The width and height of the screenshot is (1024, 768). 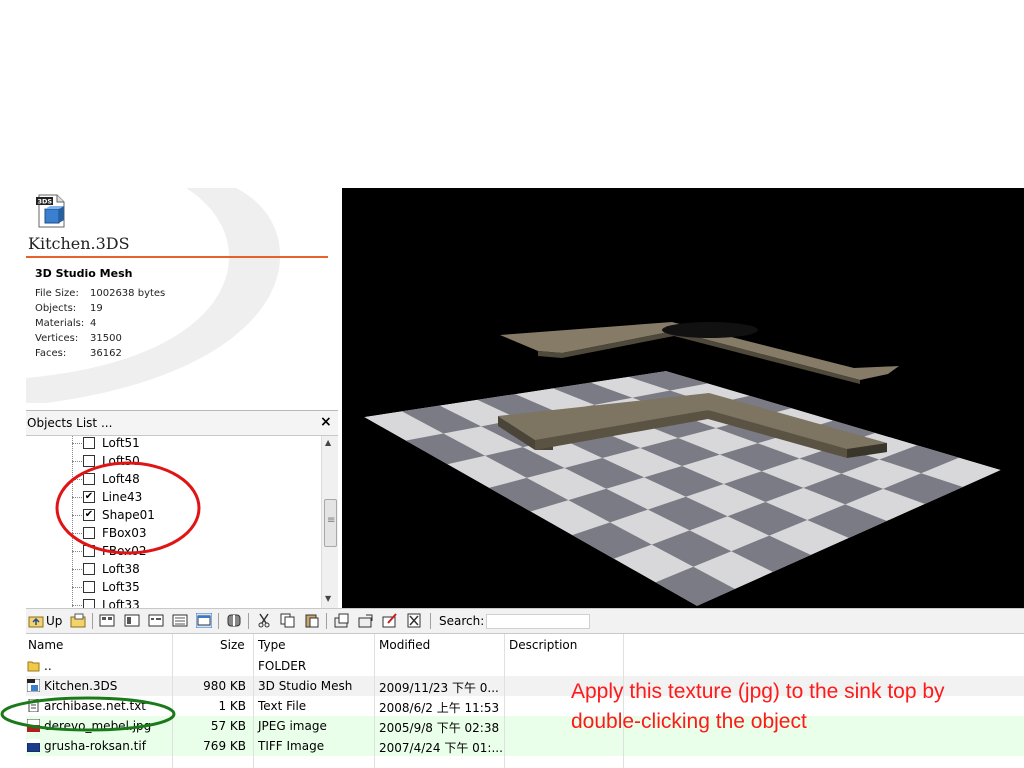 I want to click on file-name-cell: Kitchen.3DS, so click(x=81, y=686).